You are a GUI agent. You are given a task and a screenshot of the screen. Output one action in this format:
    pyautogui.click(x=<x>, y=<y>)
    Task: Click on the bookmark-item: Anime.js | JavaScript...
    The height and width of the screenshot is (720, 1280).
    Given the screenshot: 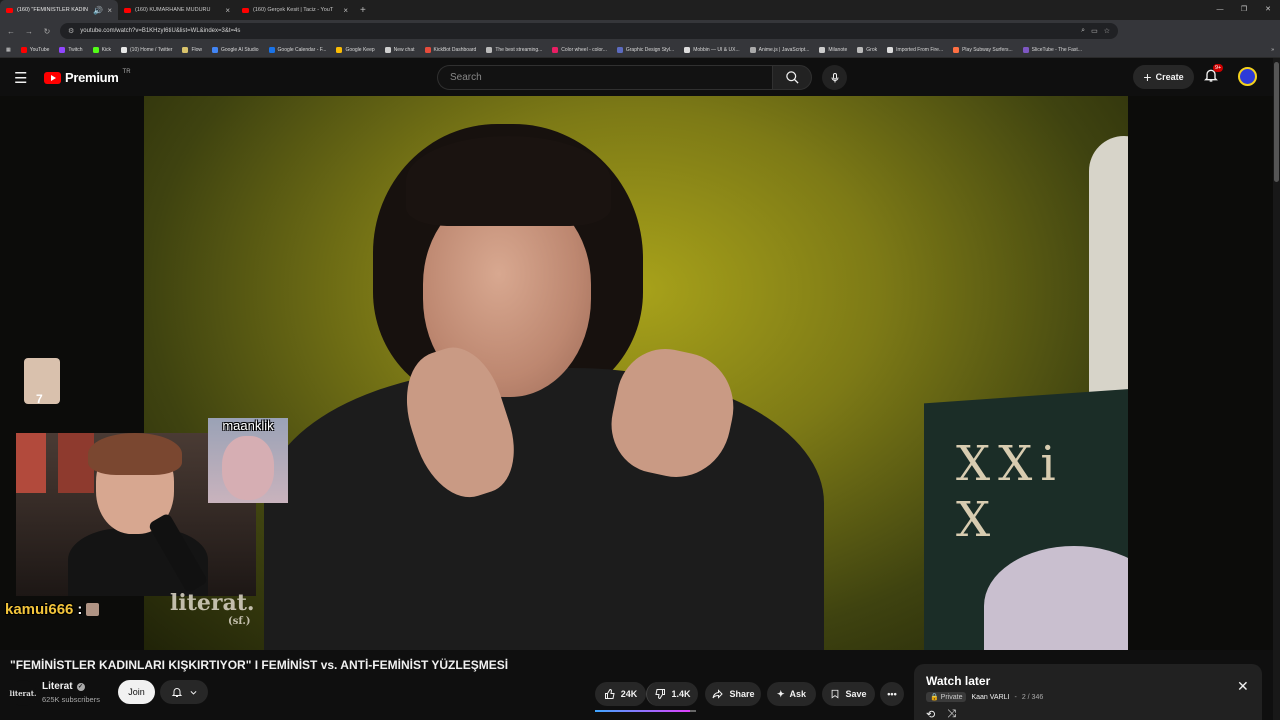 What is the action you would take?
    pyautogui.click(x=779, y=49)
    